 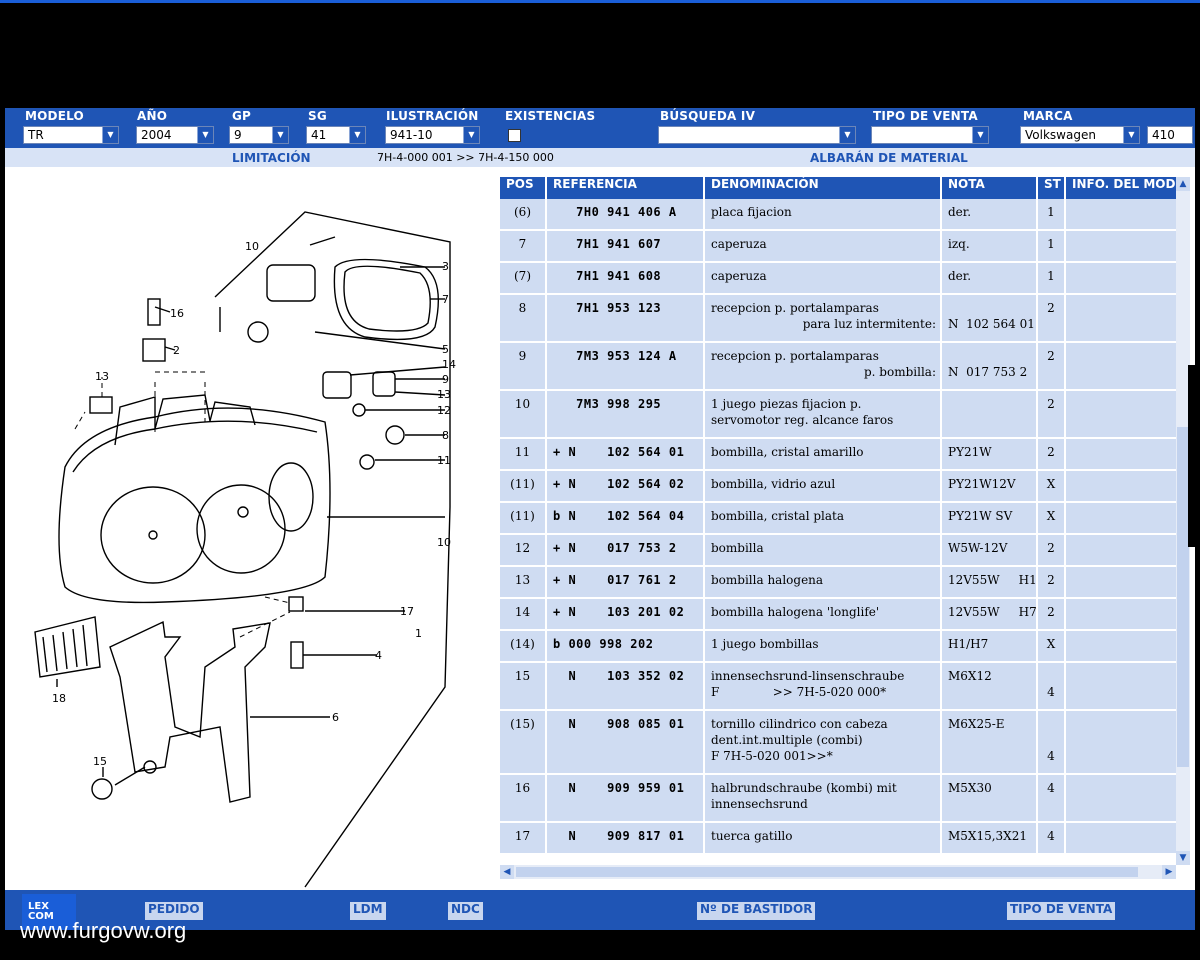 I want to click on col-nota: NOTA, so click(x=990, y=188).